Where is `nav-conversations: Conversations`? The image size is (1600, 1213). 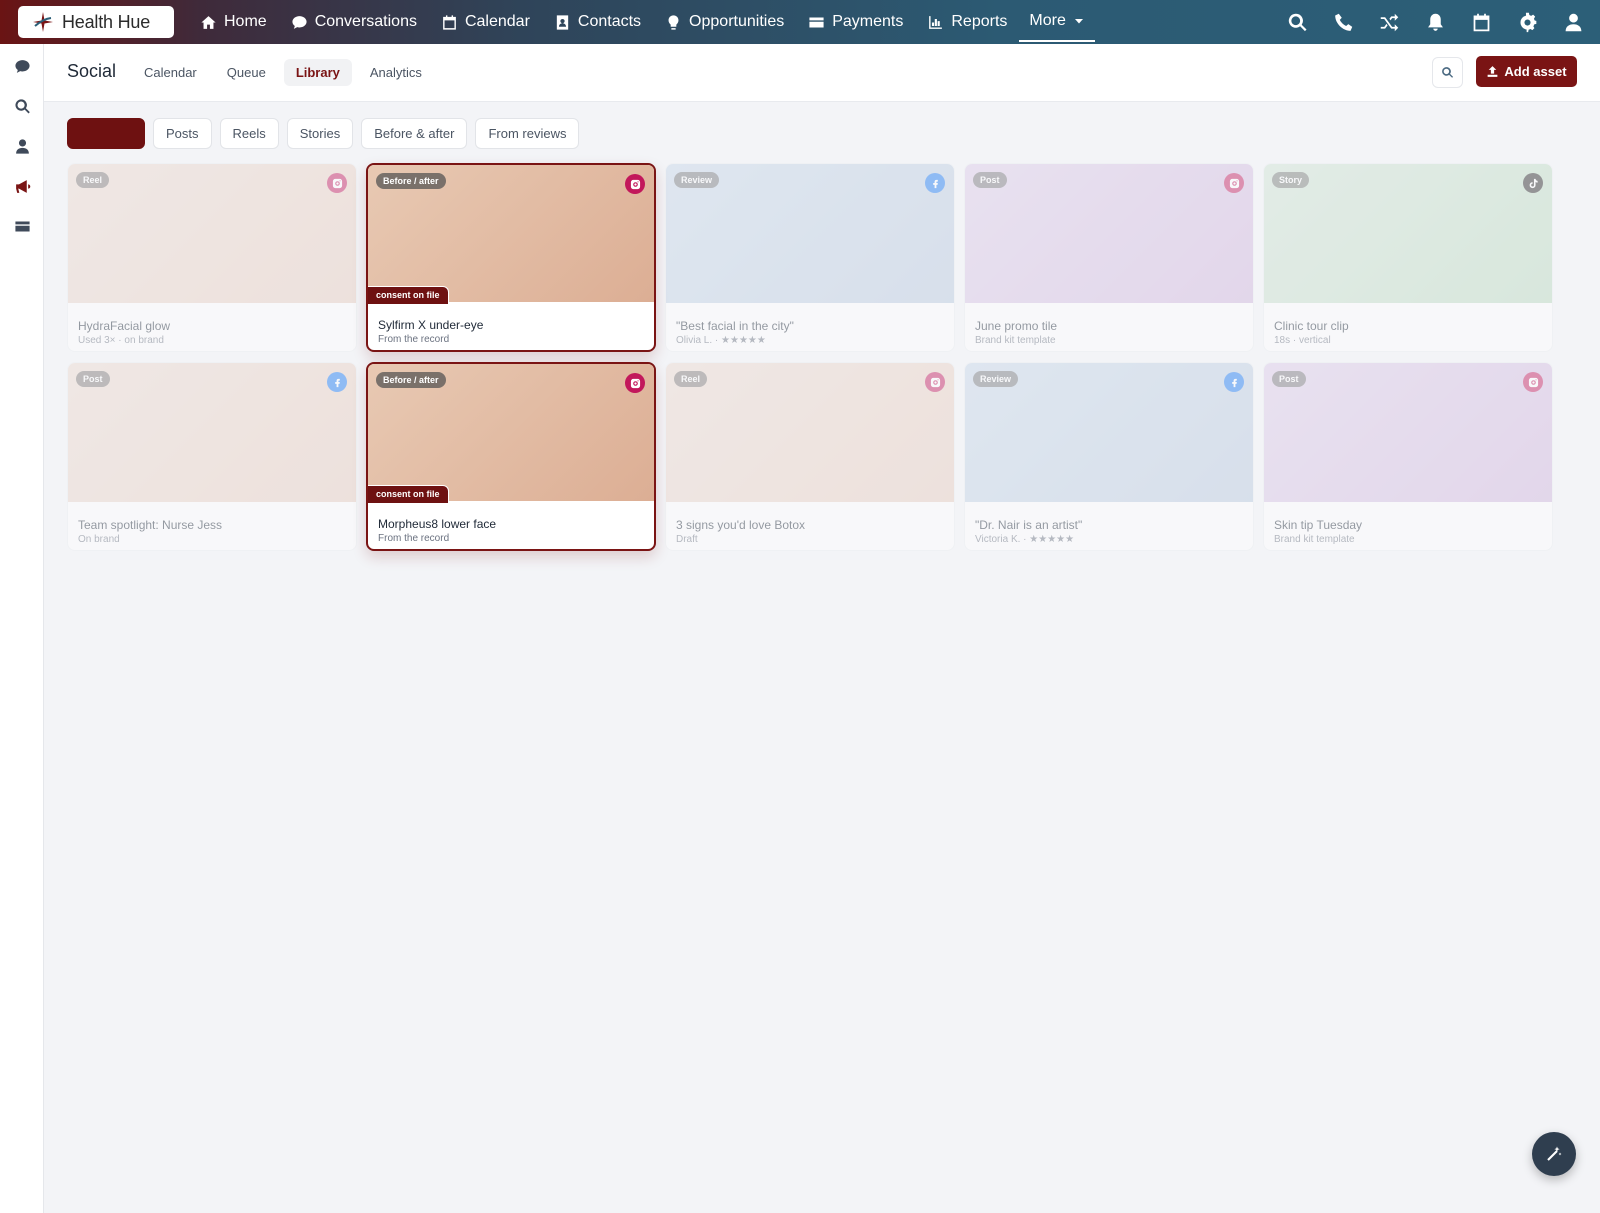
nav-conversations: Conversations is located at coordinates (354, 22).